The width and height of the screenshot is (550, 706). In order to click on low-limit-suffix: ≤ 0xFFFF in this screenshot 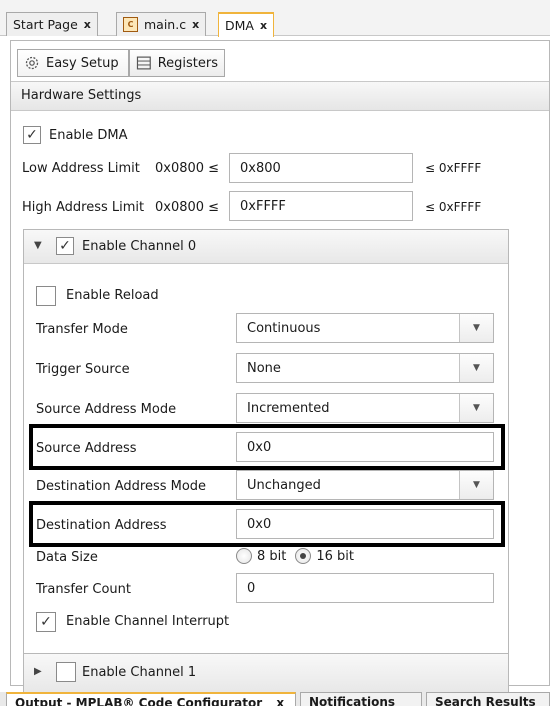, I will do `click(453, 168)`.